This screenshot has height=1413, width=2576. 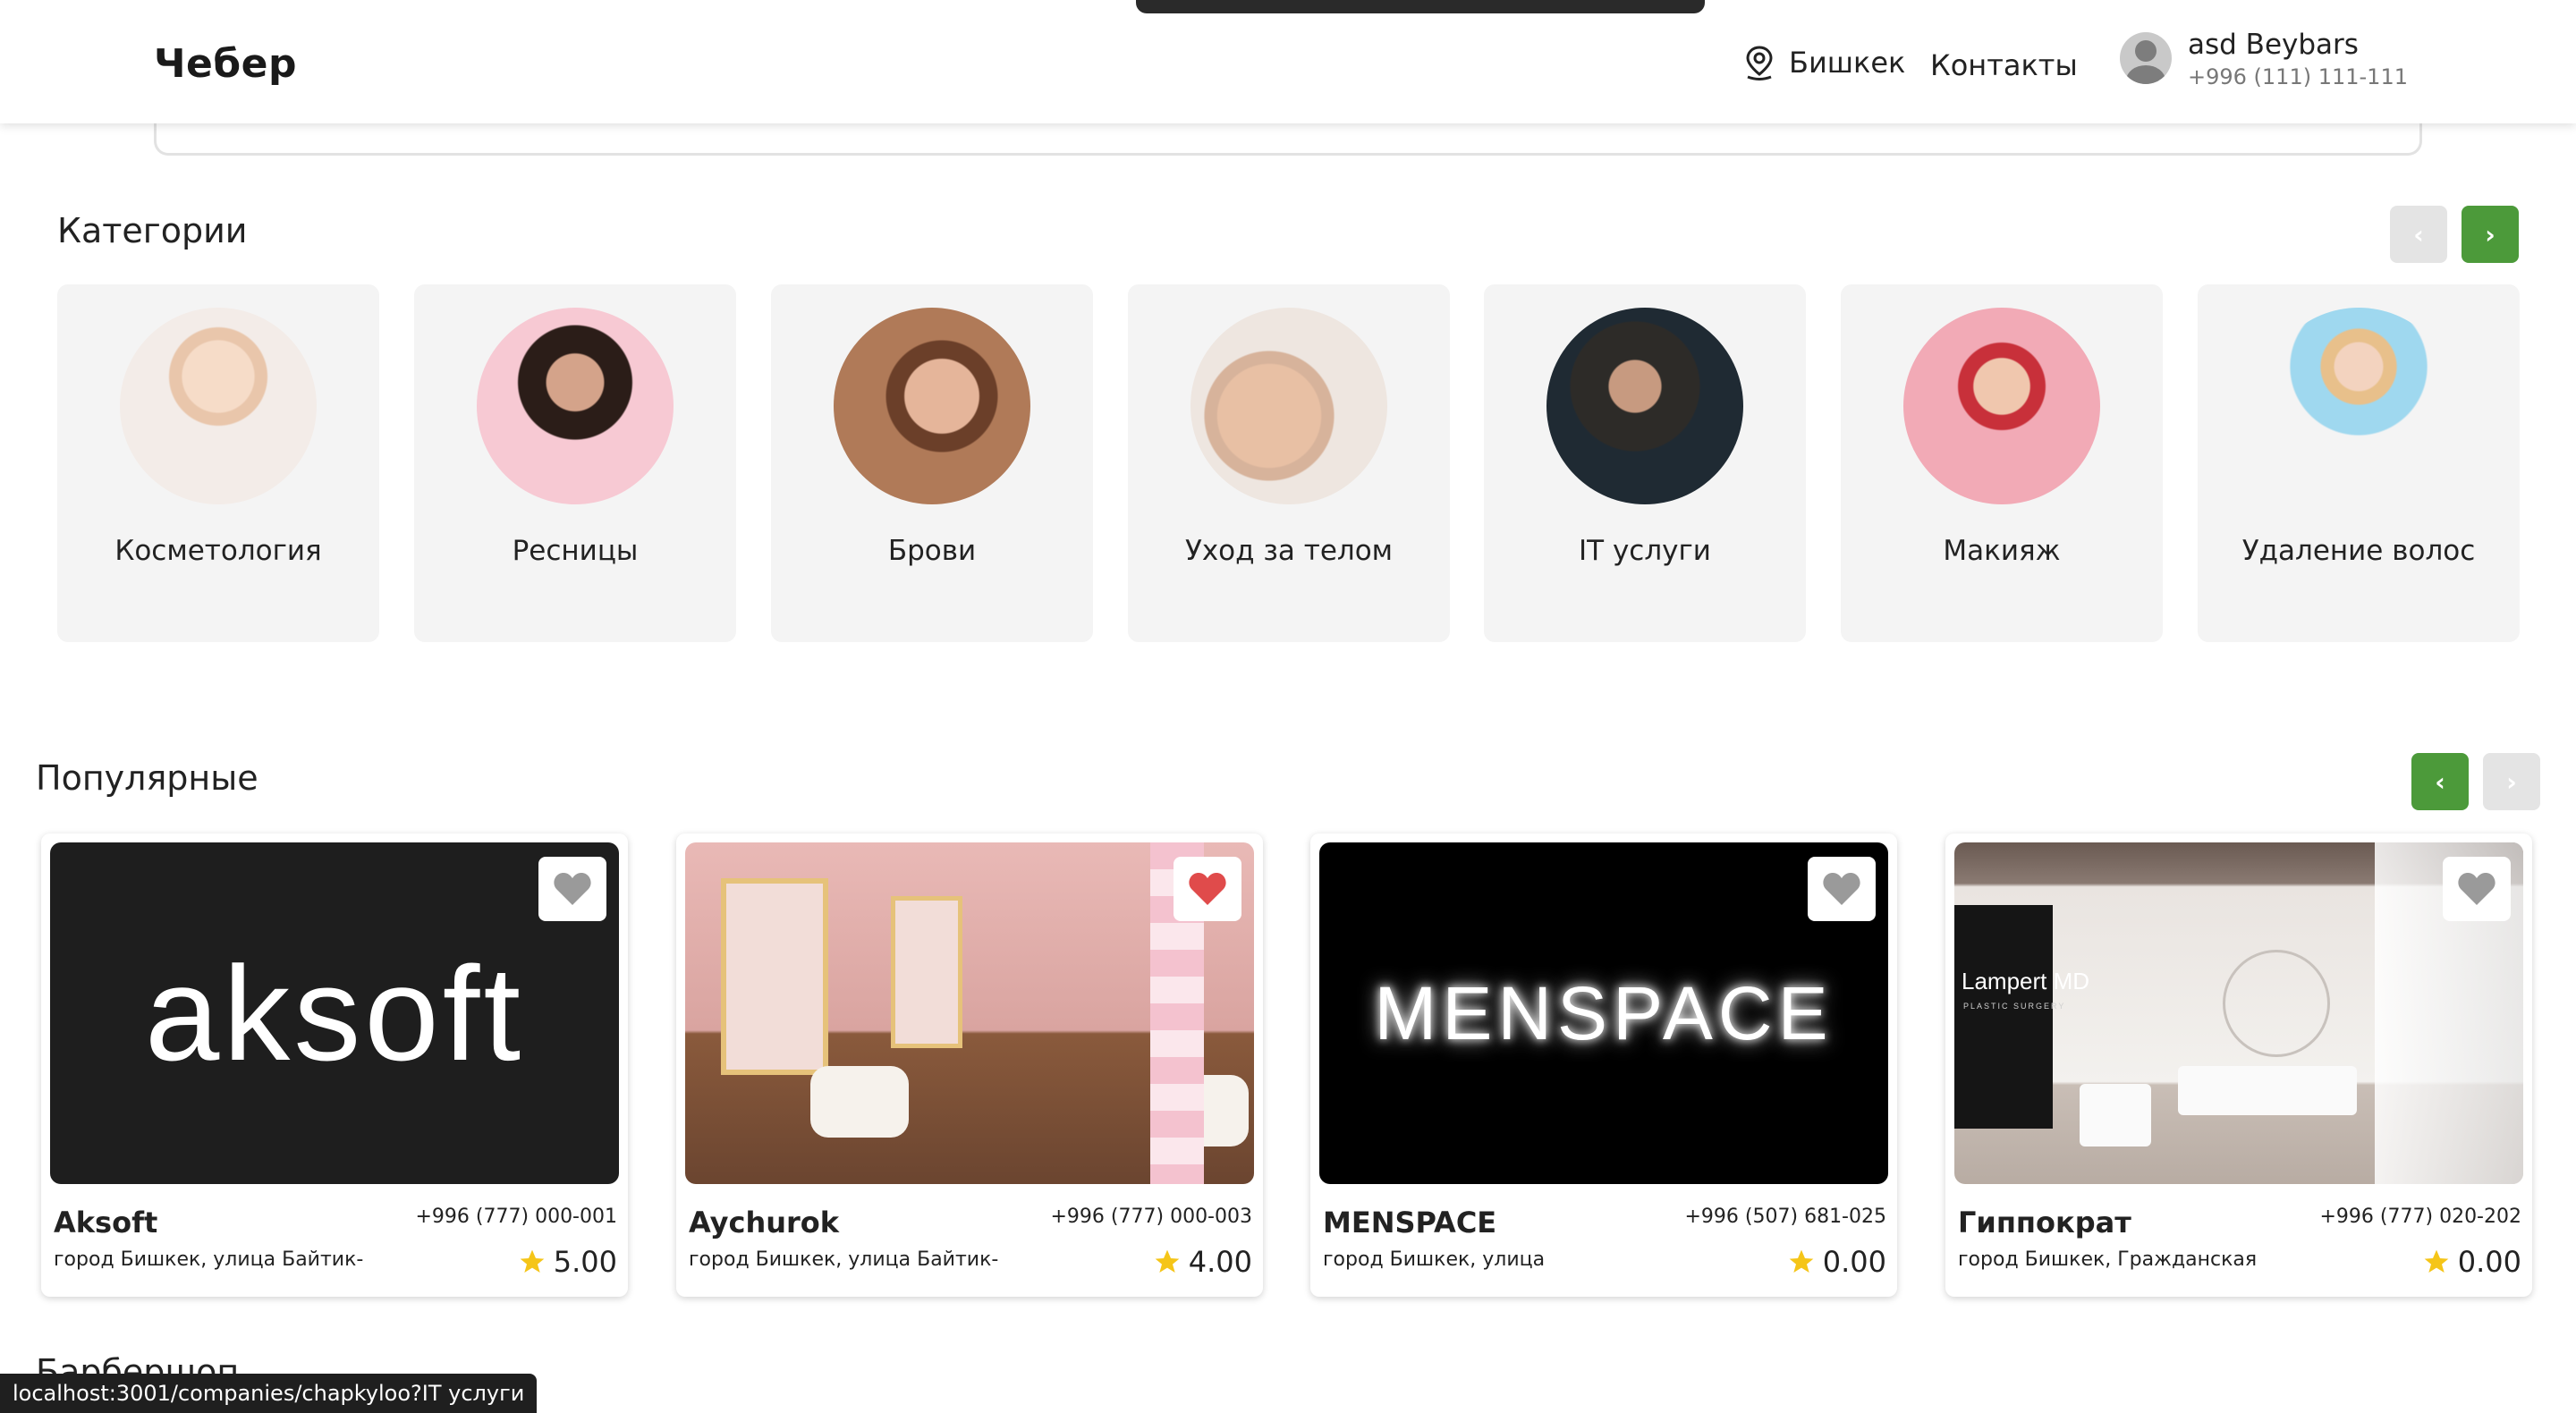 I want to click on company-phone: +996 (777) 000-001, so click(x=516, y=1217).